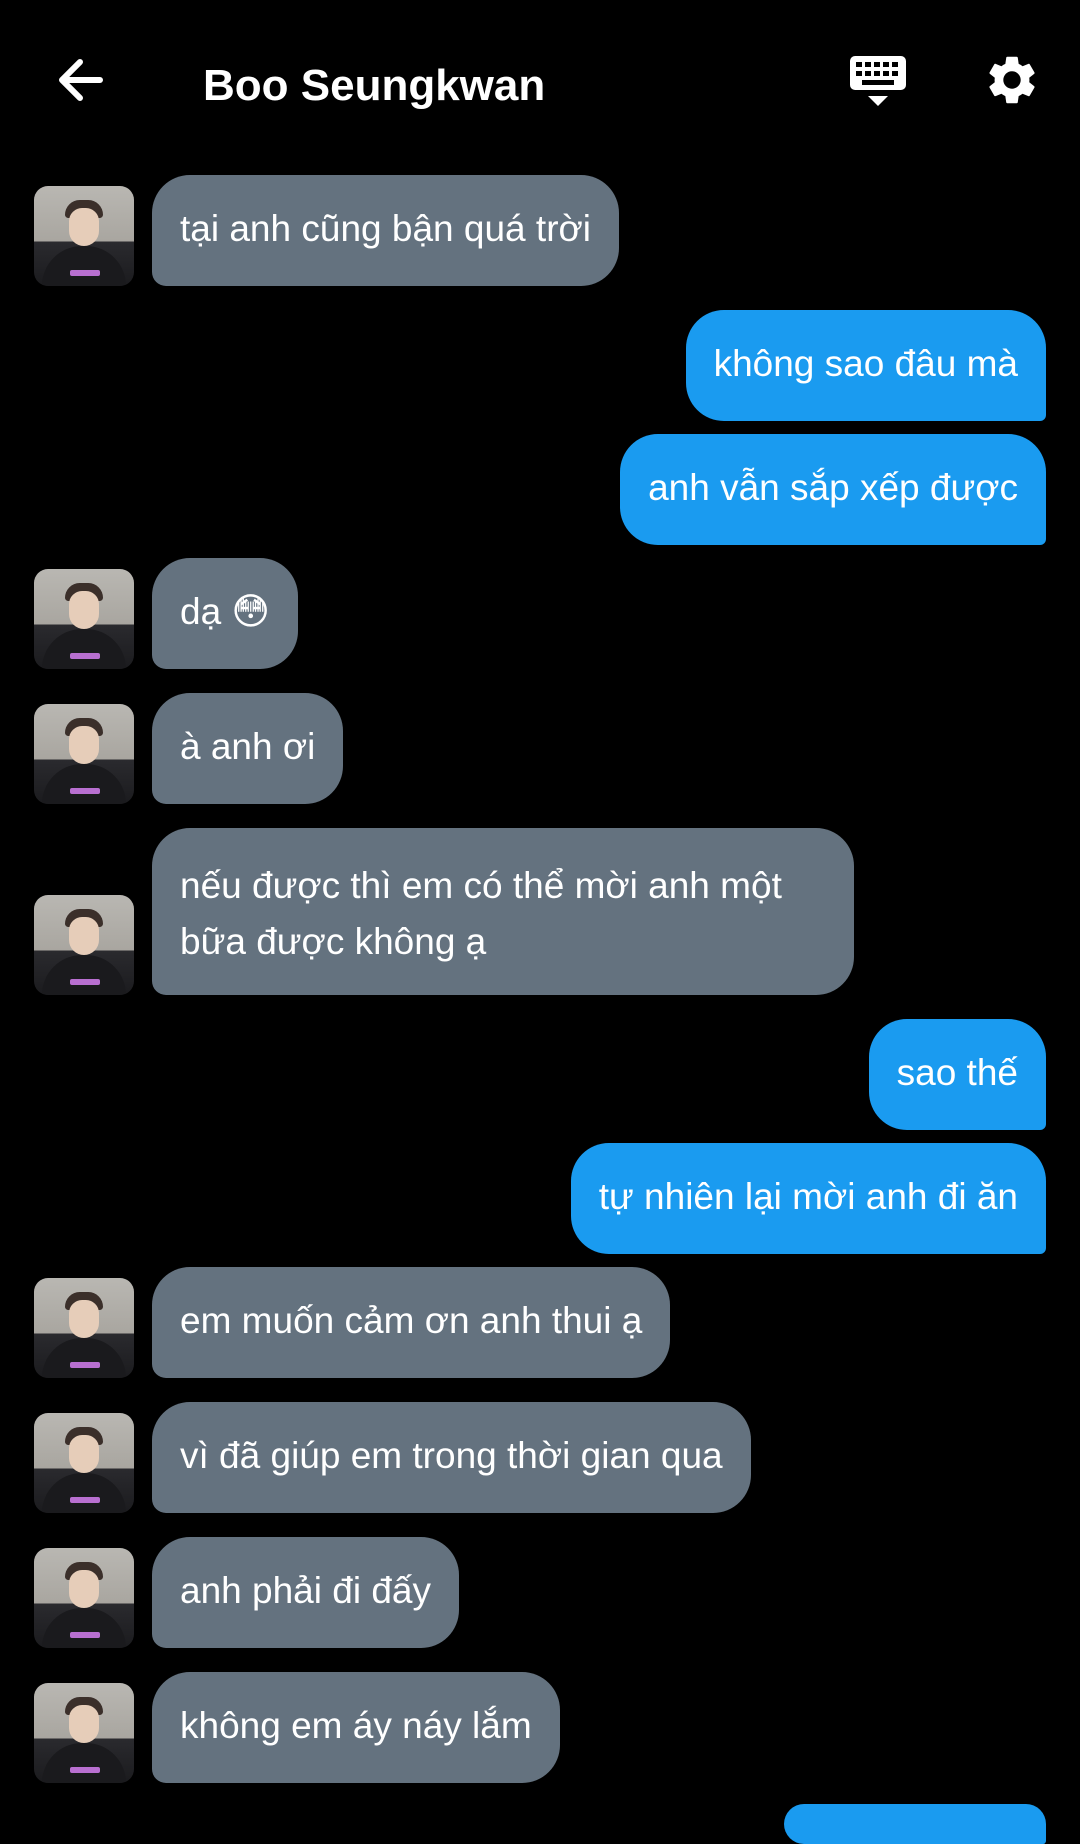 This screenshot has width=1080, height=1844. What do you see at coordinates (915, 1824) in the screenshot?
I see `sent-message-bubble-partial` at bounding box center [915, 1824].